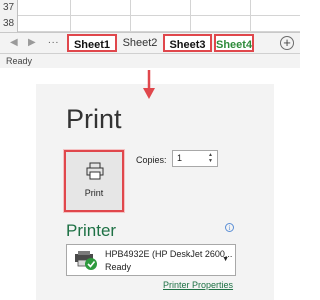 Image resolution: width=320 pixels, height=300 pixels. What do you see at coordinates (94, 193) in the screenshot?
I see `print-button-label: Print` at bounding box center [94, 193].